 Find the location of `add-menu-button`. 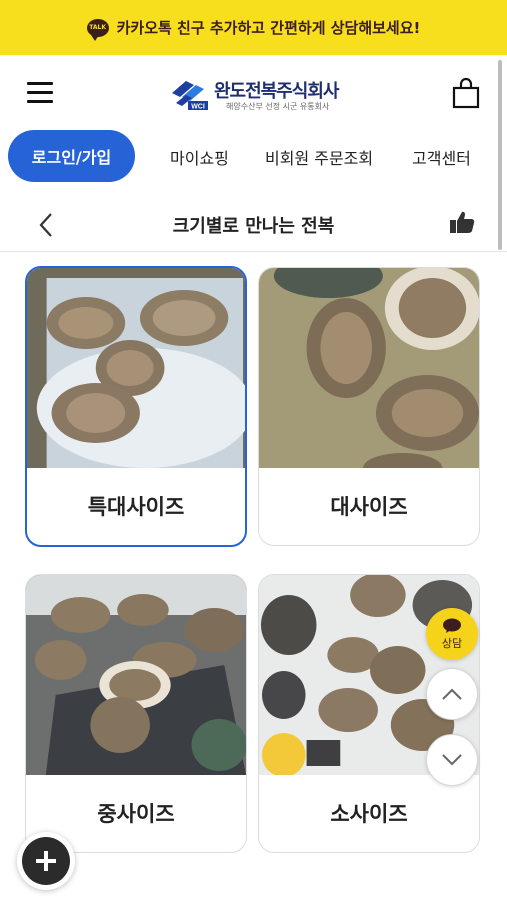

add-menu-button is located at coordinates (46, 861).